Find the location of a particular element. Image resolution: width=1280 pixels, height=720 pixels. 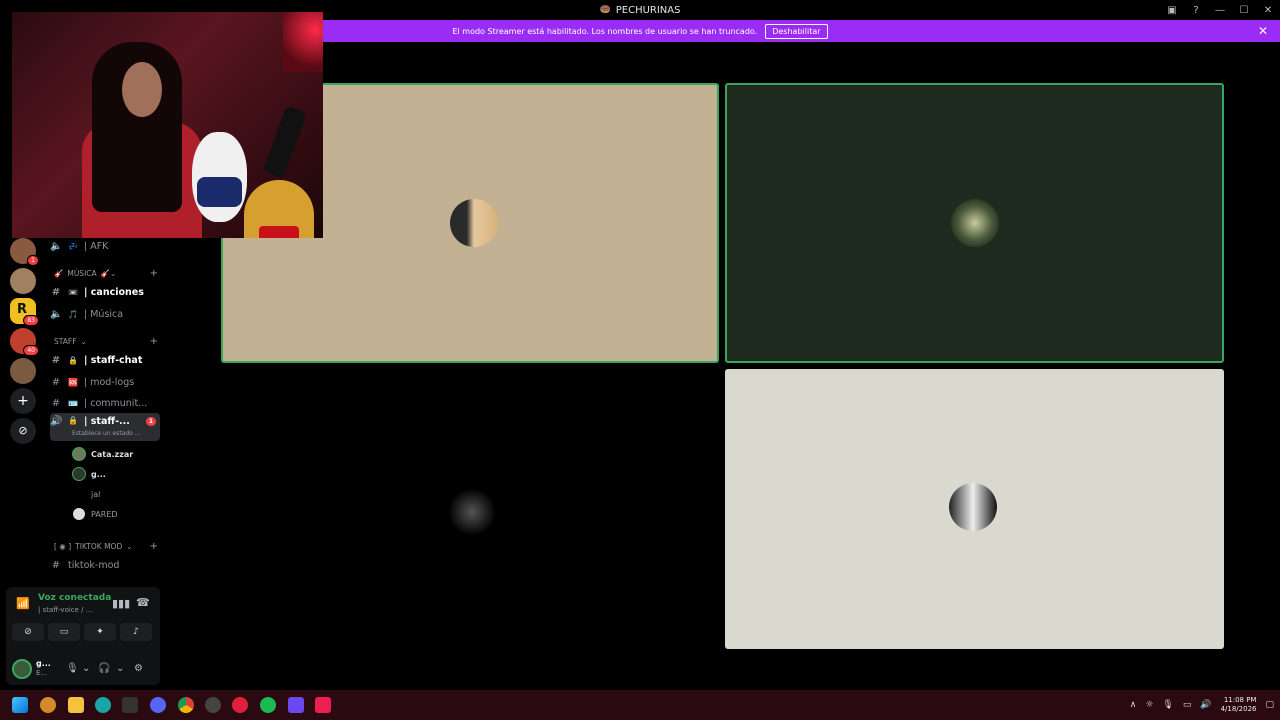

server-icon-3: R 83 is located at coordinates (24, 312).